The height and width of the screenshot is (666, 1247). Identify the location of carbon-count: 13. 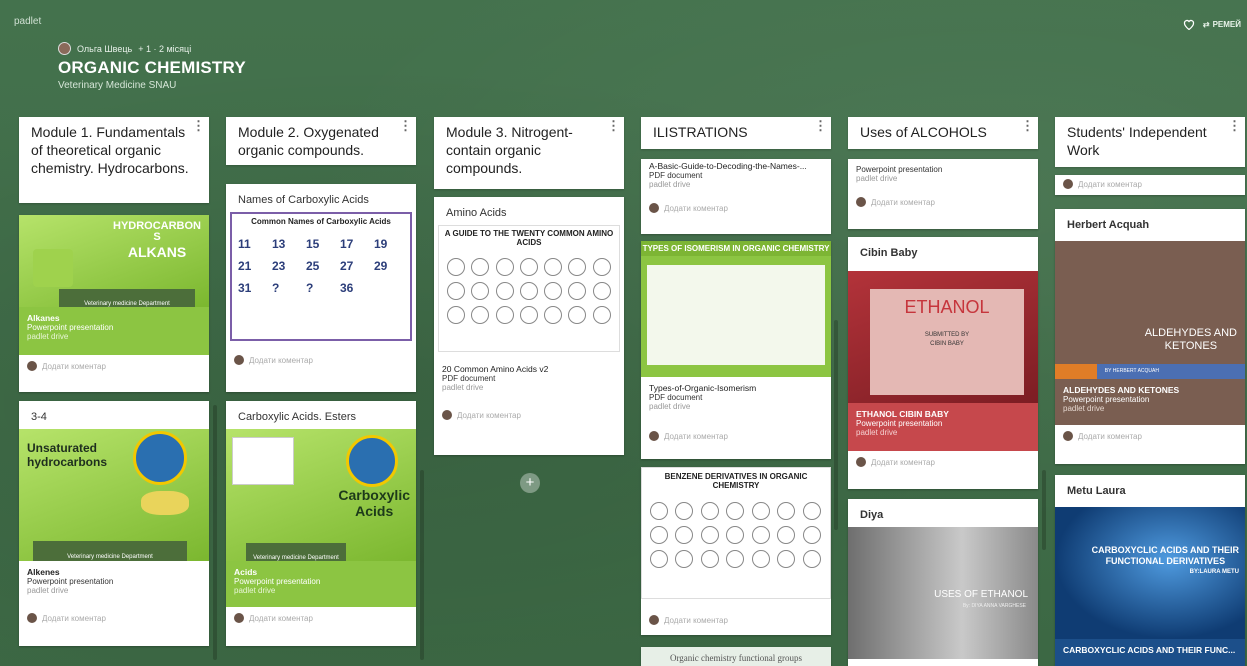
(279, 244).